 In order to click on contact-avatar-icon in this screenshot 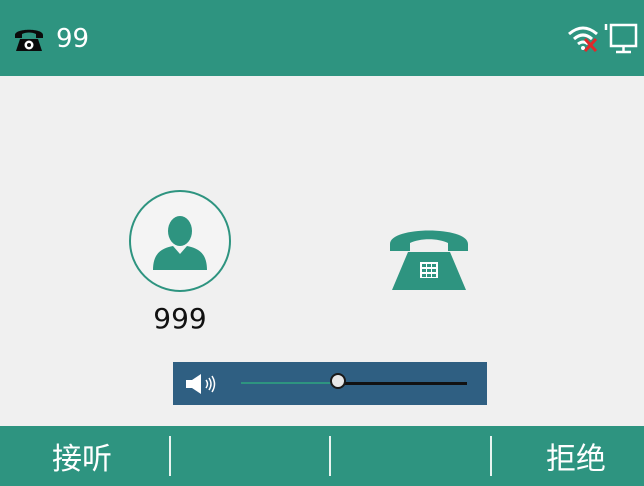, I will do `click(180, 243)`.